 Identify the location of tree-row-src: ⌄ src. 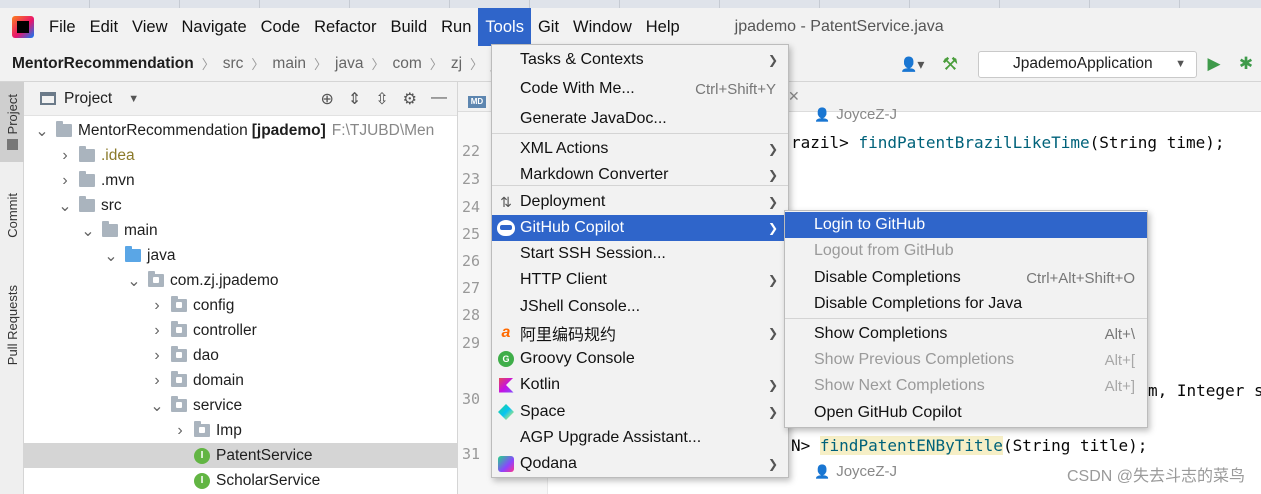
(241, 205).